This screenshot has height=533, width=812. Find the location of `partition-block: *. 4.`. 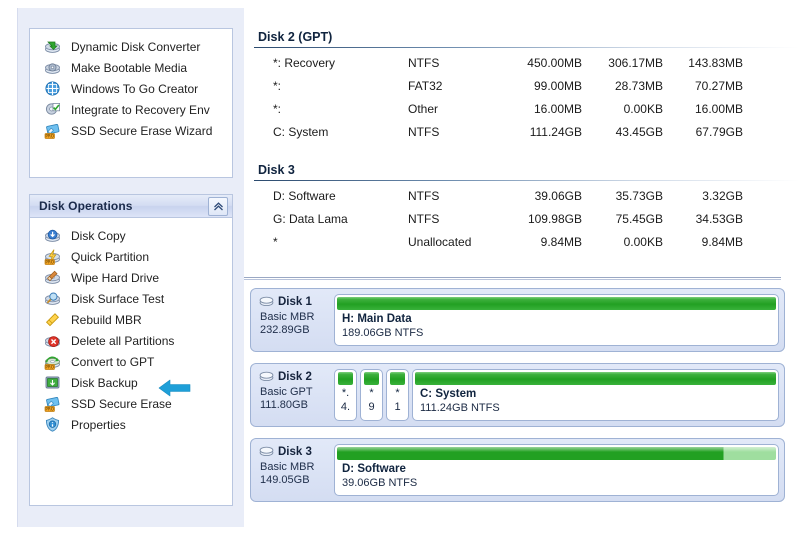

partition-block: *. 4. is located at coordinates (345, 395).